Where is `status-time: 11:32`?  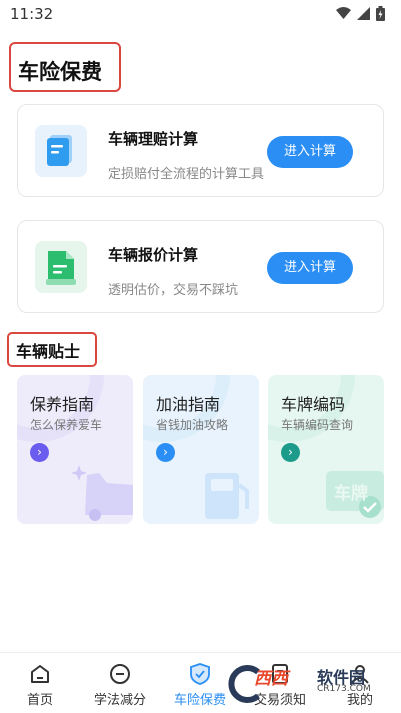 status-time: 11:32 is located at coordinates (32, 14).